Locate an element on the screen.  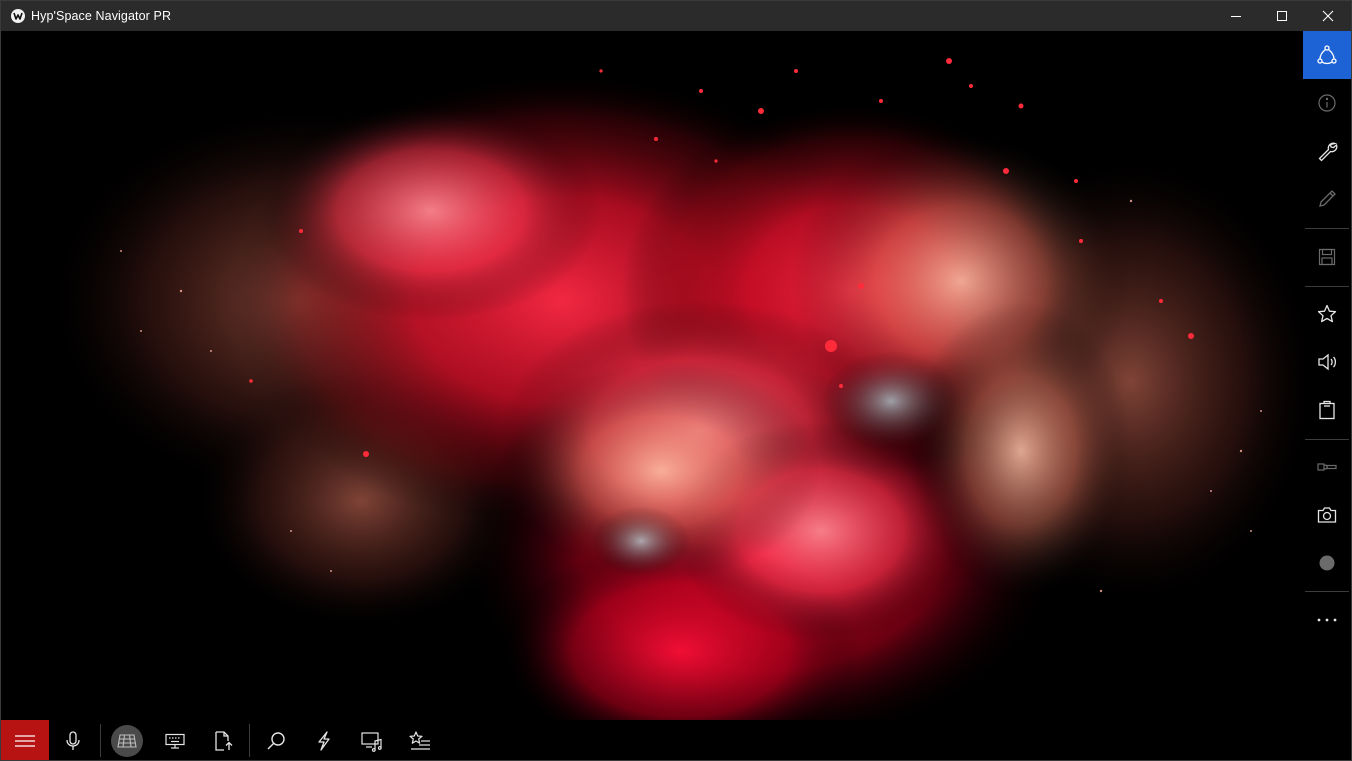
pencil-button is located at coordinates (1327, 199).